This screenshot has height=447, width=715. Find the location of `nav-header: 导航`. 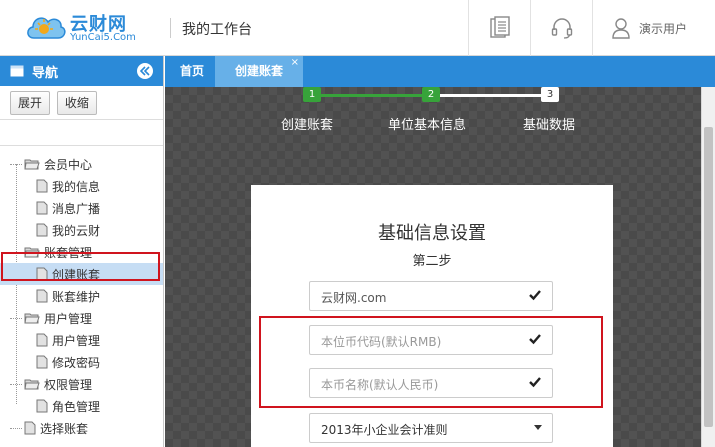

nav-header: 导航 is located at coordinates (81, 71).